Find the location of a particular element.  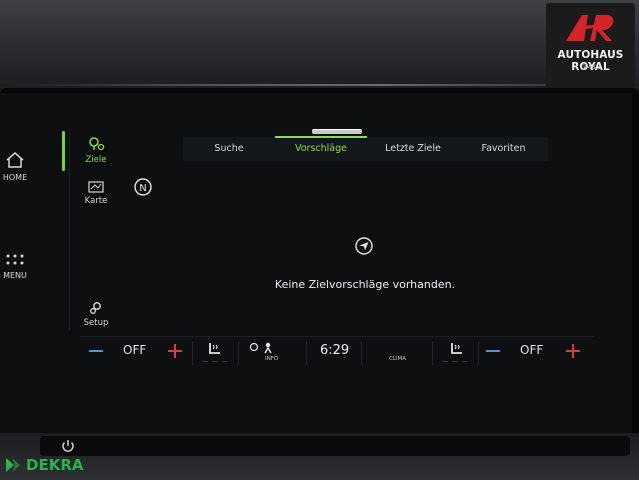

destination-icon is located at coordinates (97, 144).